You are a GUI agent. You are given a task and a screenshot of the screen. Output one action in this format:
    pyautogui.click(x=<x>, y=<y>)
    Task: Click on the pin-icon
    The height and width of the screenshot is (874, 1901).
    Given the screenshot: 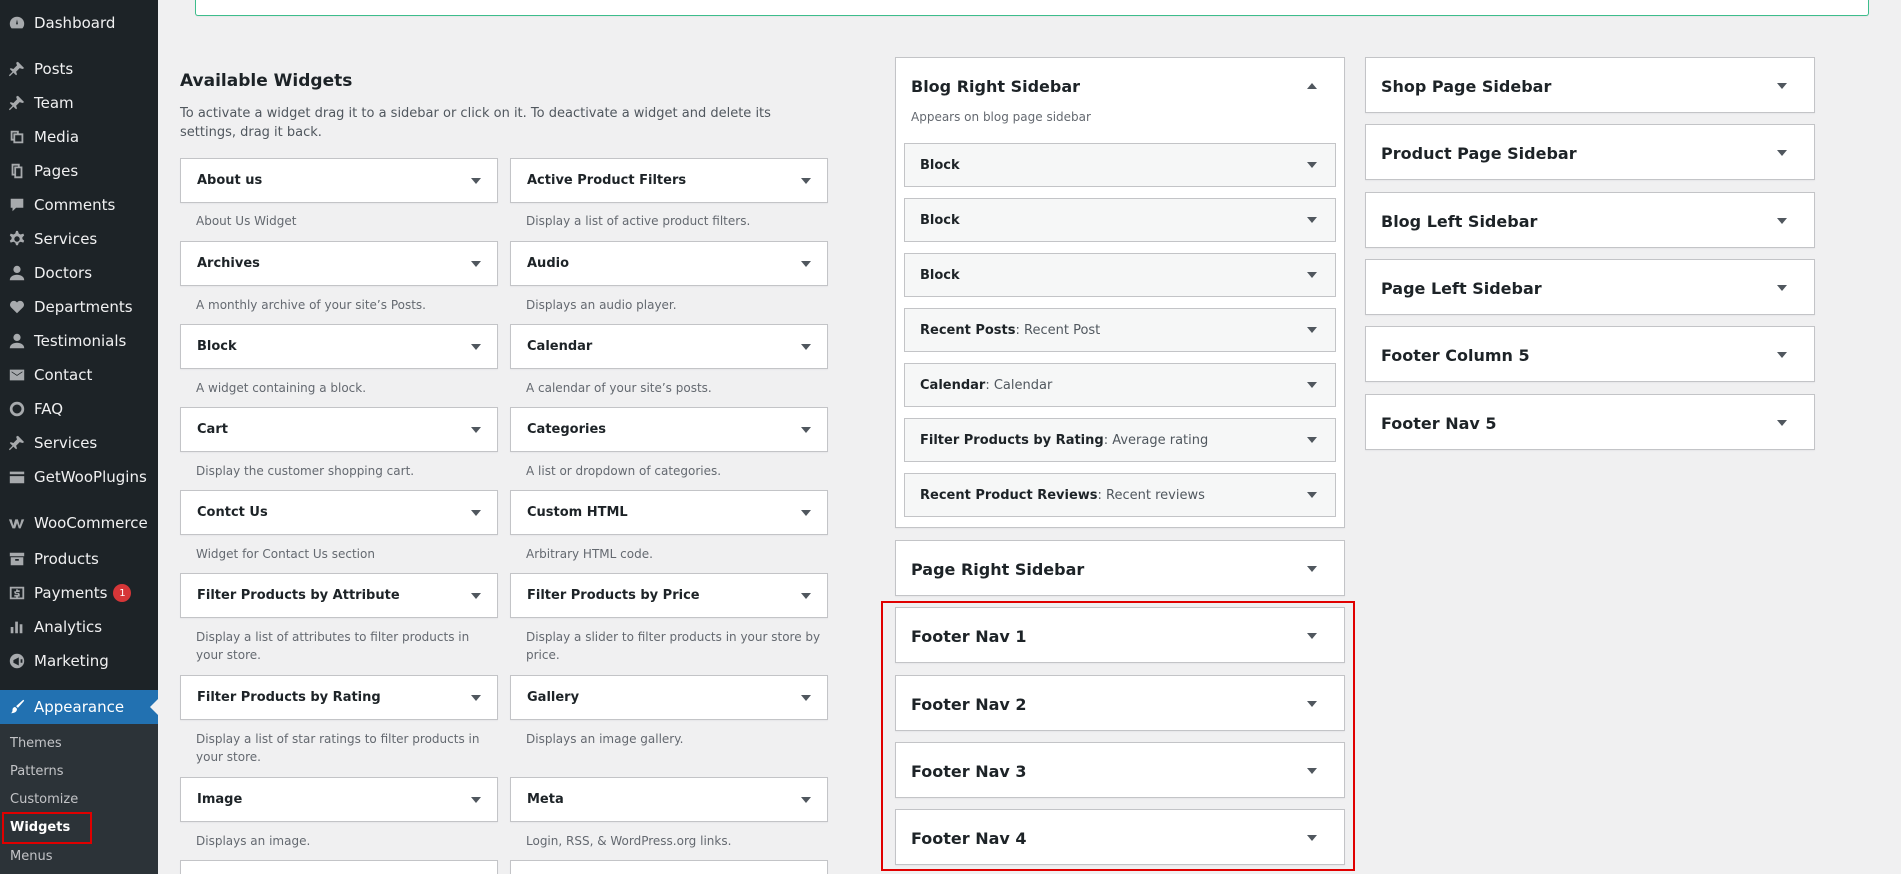 What is the action you would take?
    pyautogui.click(x=17, y=443)
    